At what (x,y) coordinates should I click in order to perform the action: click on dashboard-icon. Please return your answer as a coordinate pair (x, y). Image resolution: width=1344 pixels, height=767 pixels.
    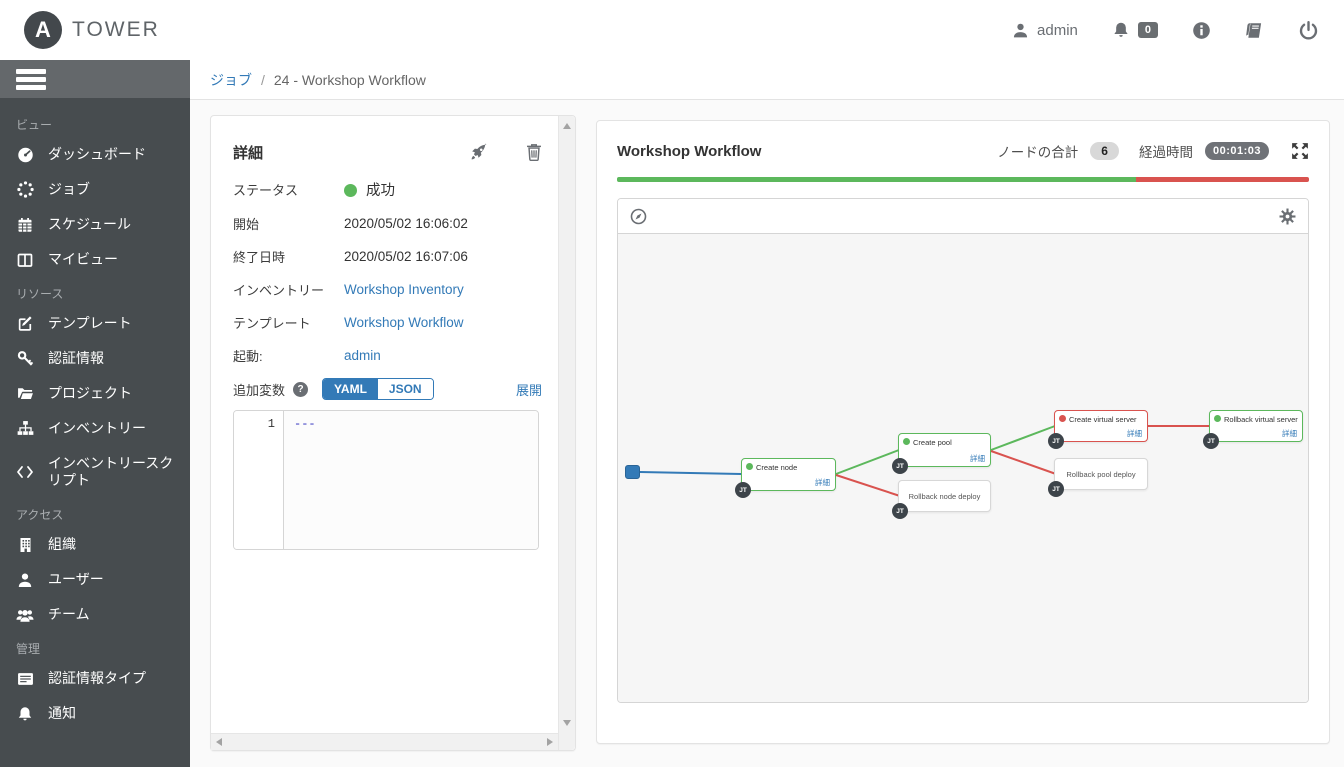
    Looking at the image, I should click on (25, 154).